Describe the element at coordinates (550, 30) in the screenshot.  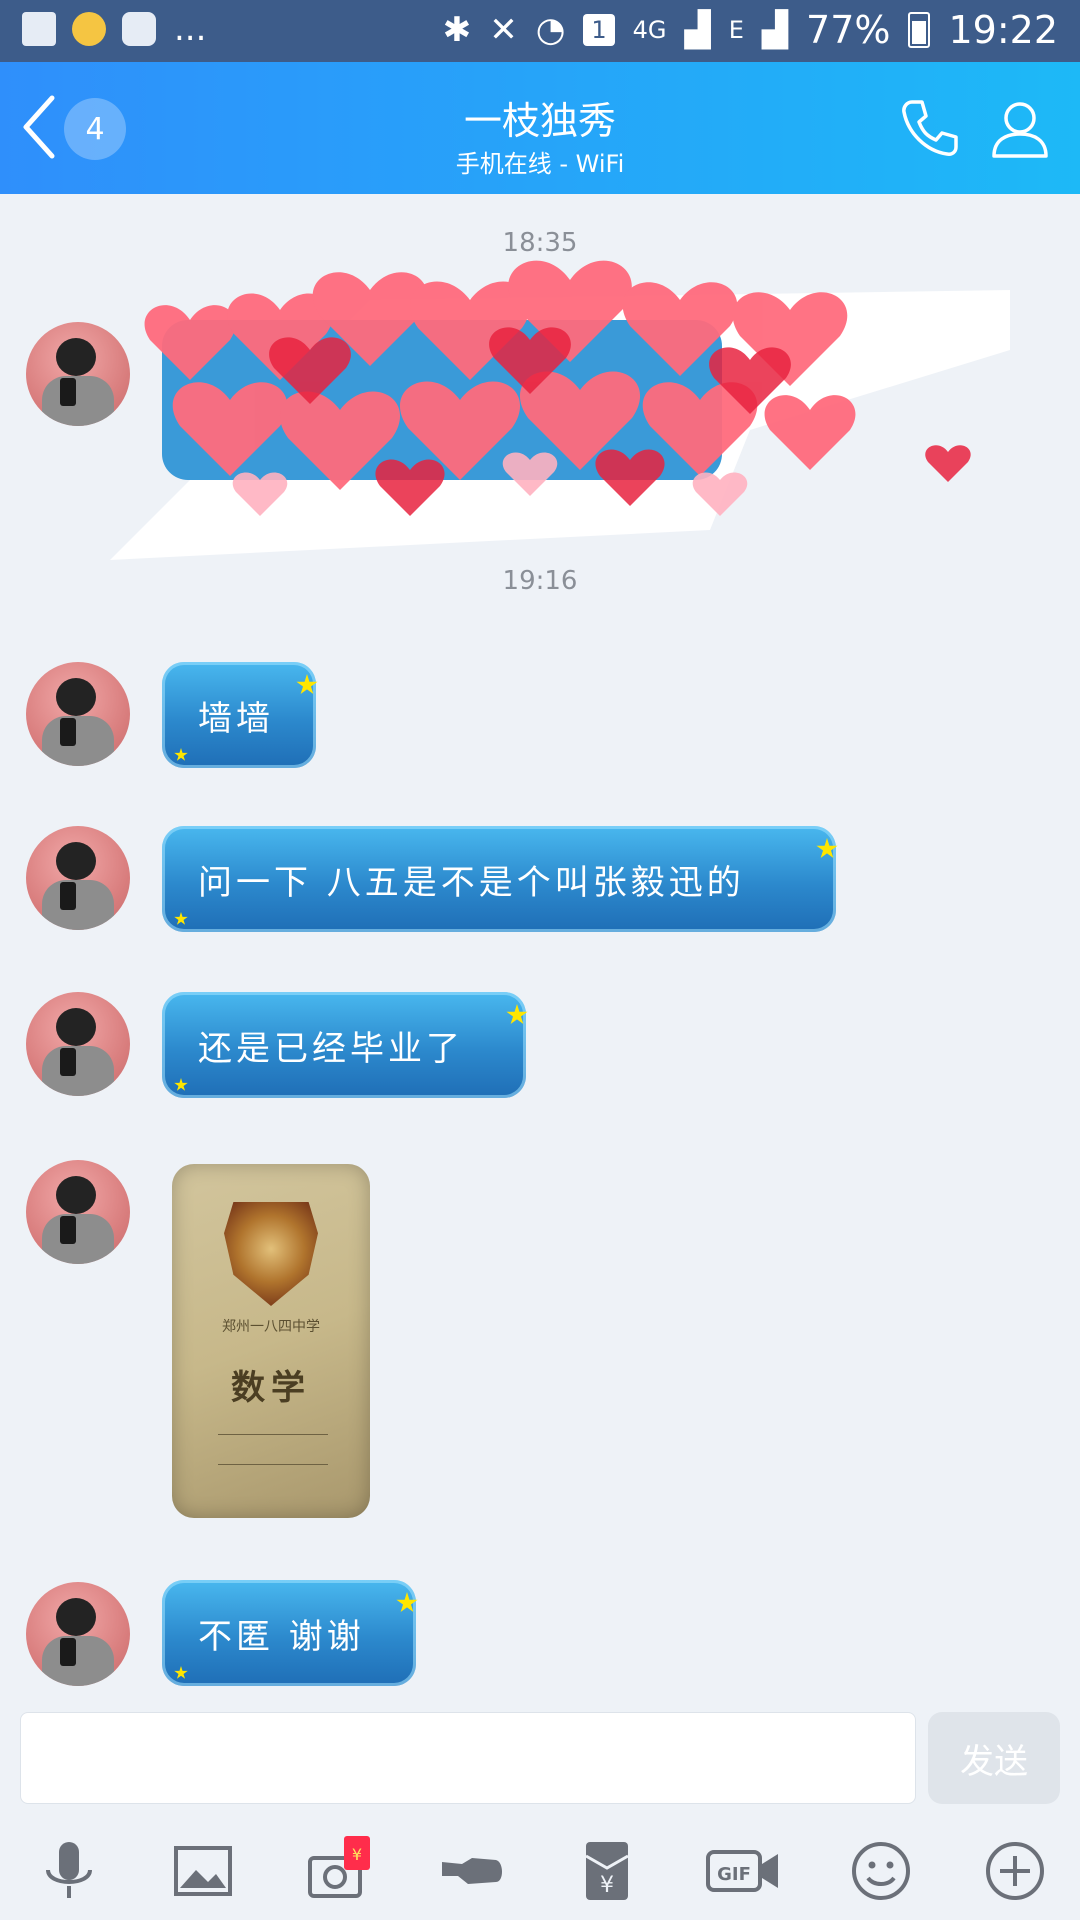
I see `wifi-icon: ◔` at that location.